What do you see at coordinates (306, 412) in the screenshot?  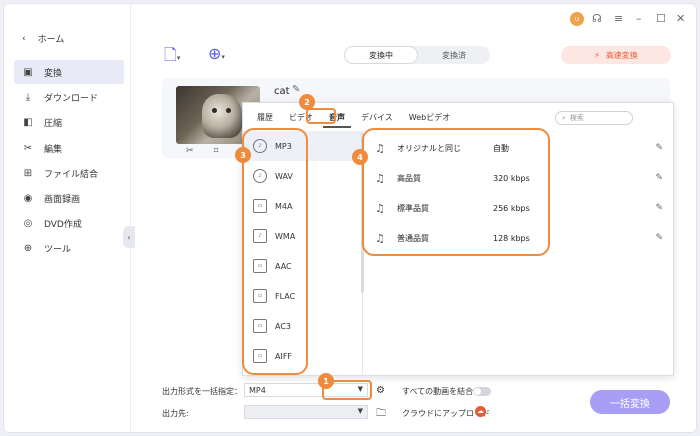 I see `output-path-select: ▼` at bounding box center [306, 412].